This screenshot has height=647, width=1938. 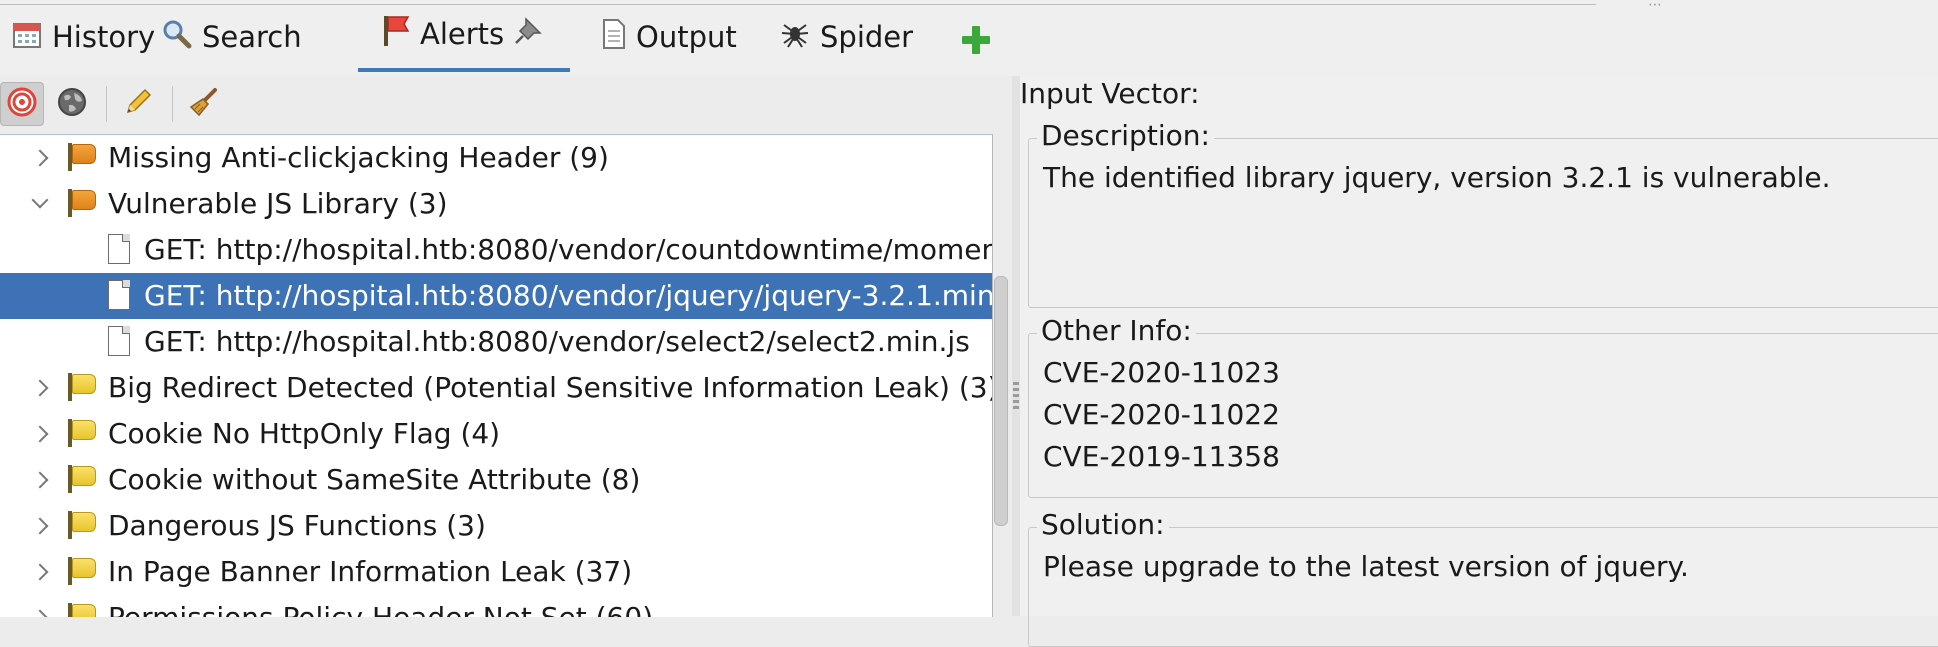 I want to click on tab-search-label: Search, so click(x=252, y=37).